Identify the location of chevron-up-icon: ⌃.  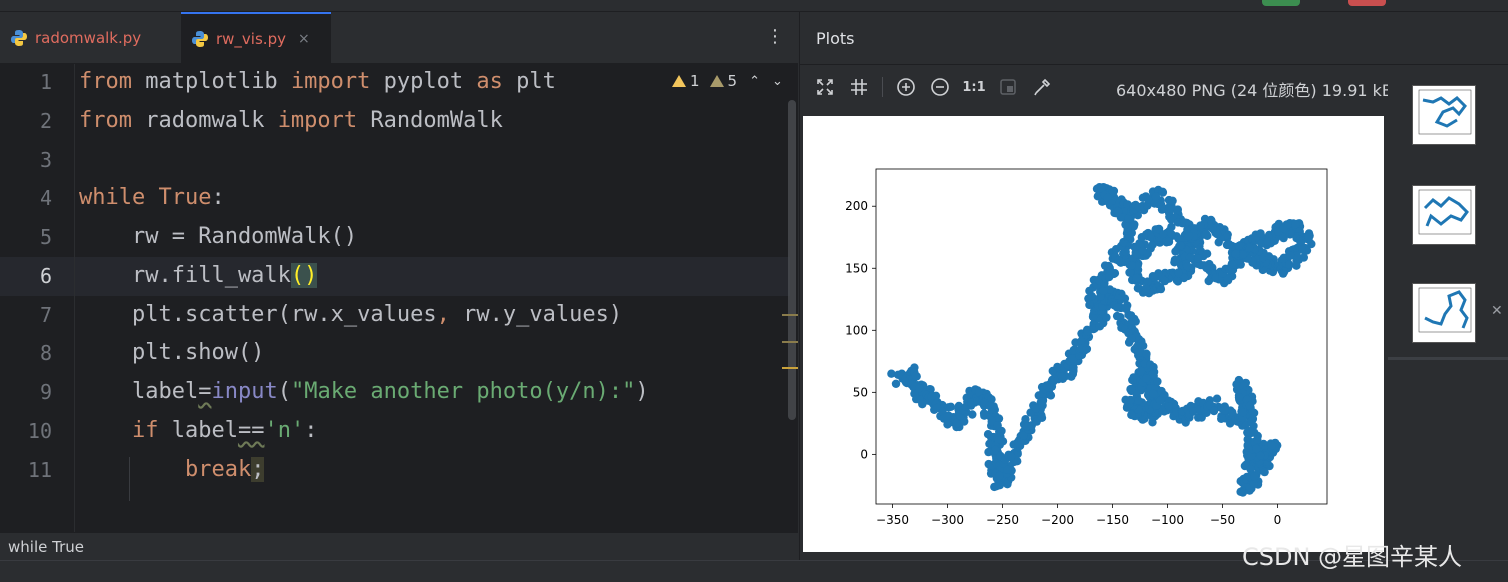
(754, 81).